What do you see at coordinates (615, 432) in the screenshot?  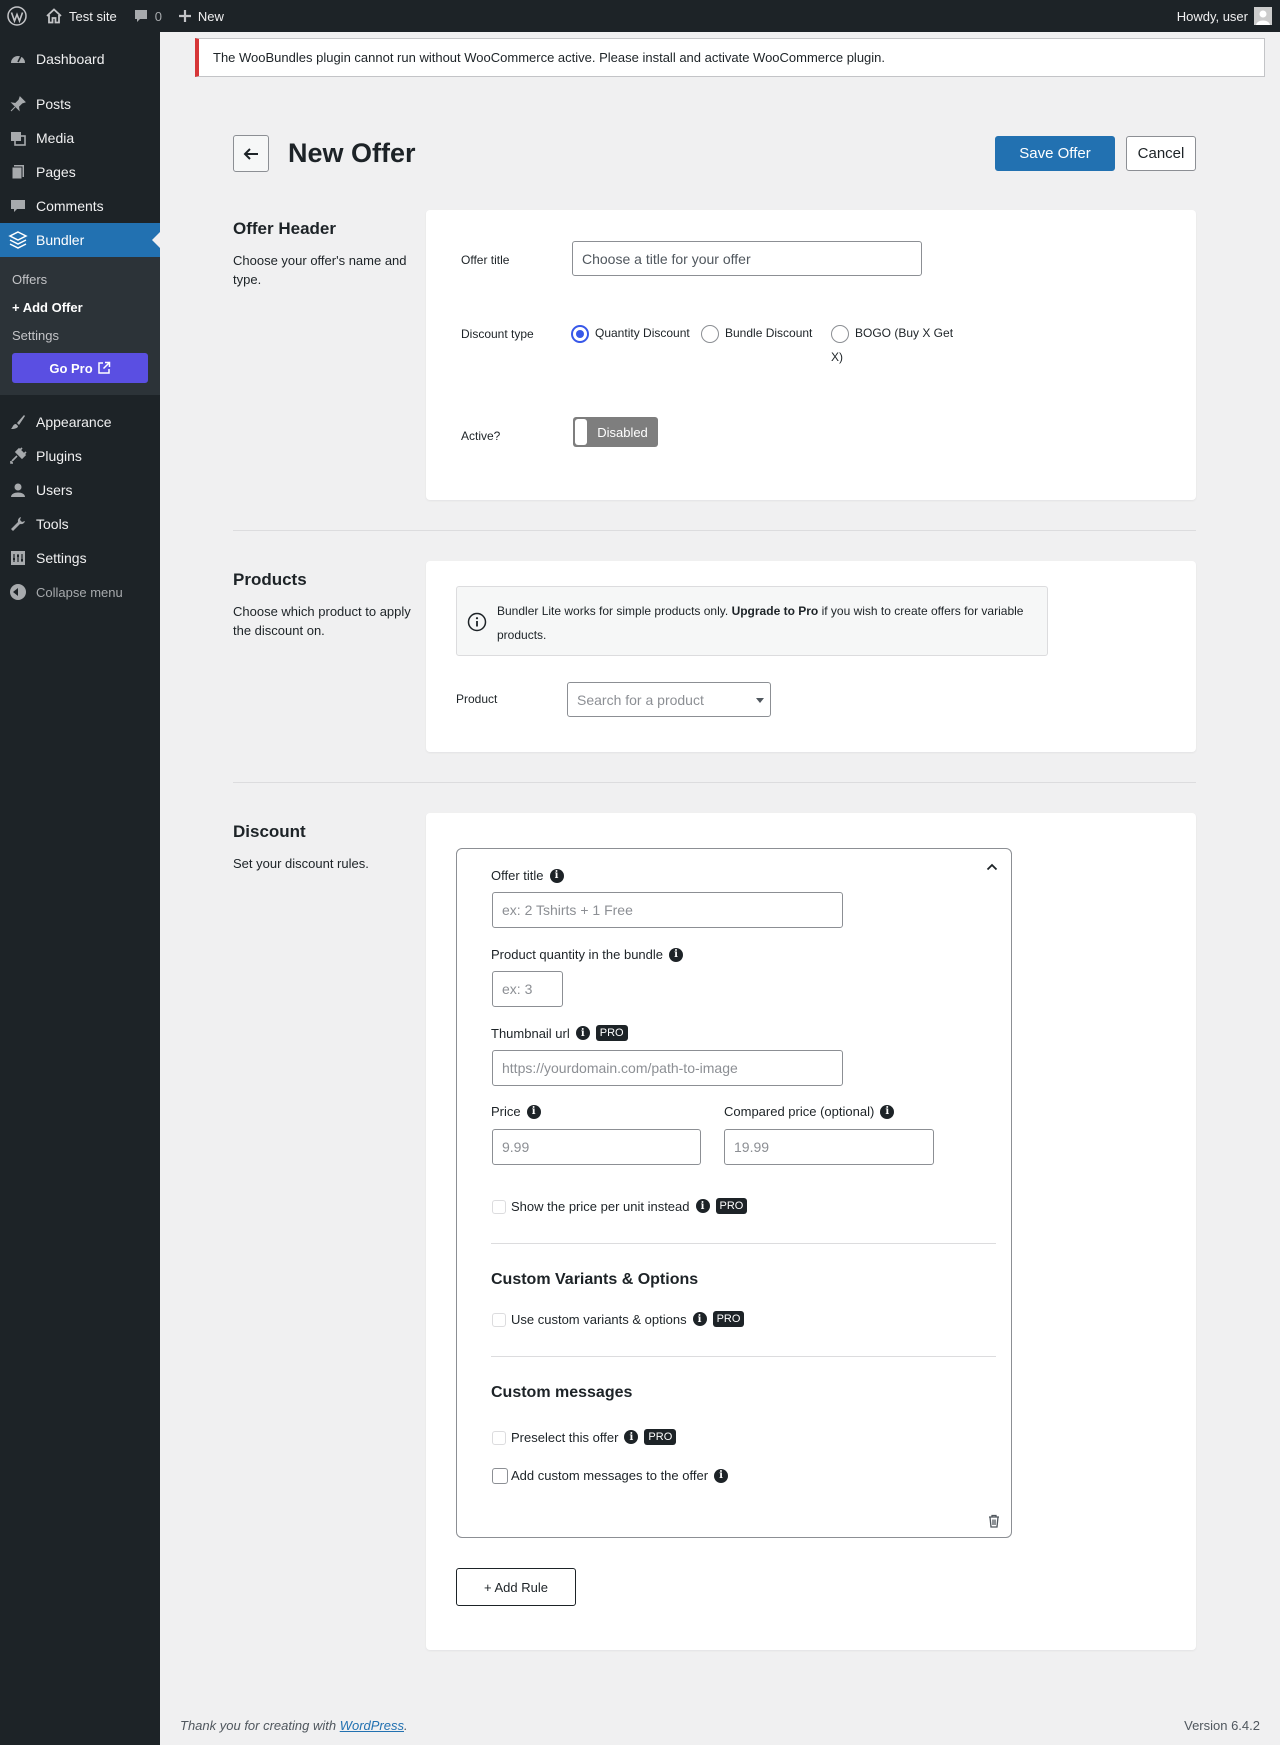 I see `active-toggle: Disabled` at bounding box center [615, 432].